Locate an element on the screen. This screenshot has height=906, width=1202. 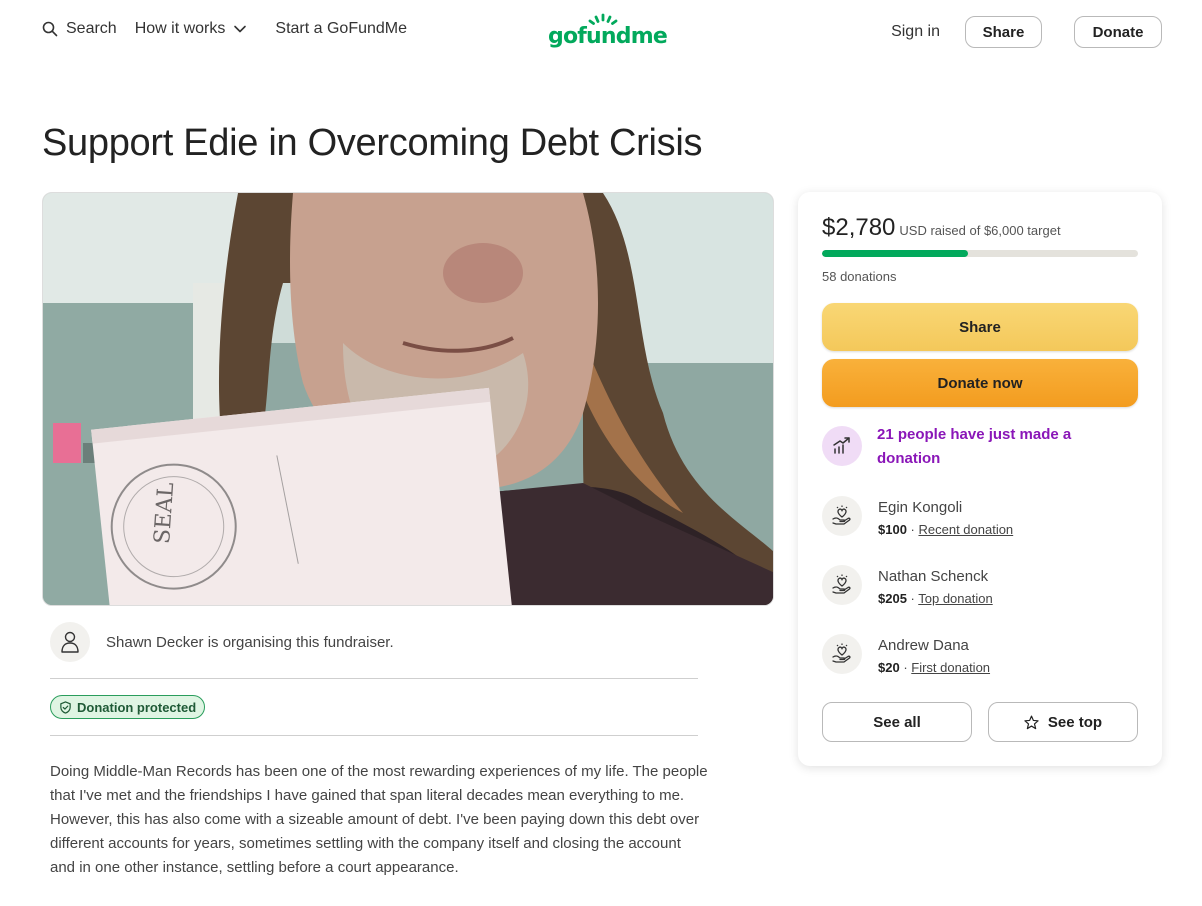
see-top-button: See top is located at coordinates (1063, 722).